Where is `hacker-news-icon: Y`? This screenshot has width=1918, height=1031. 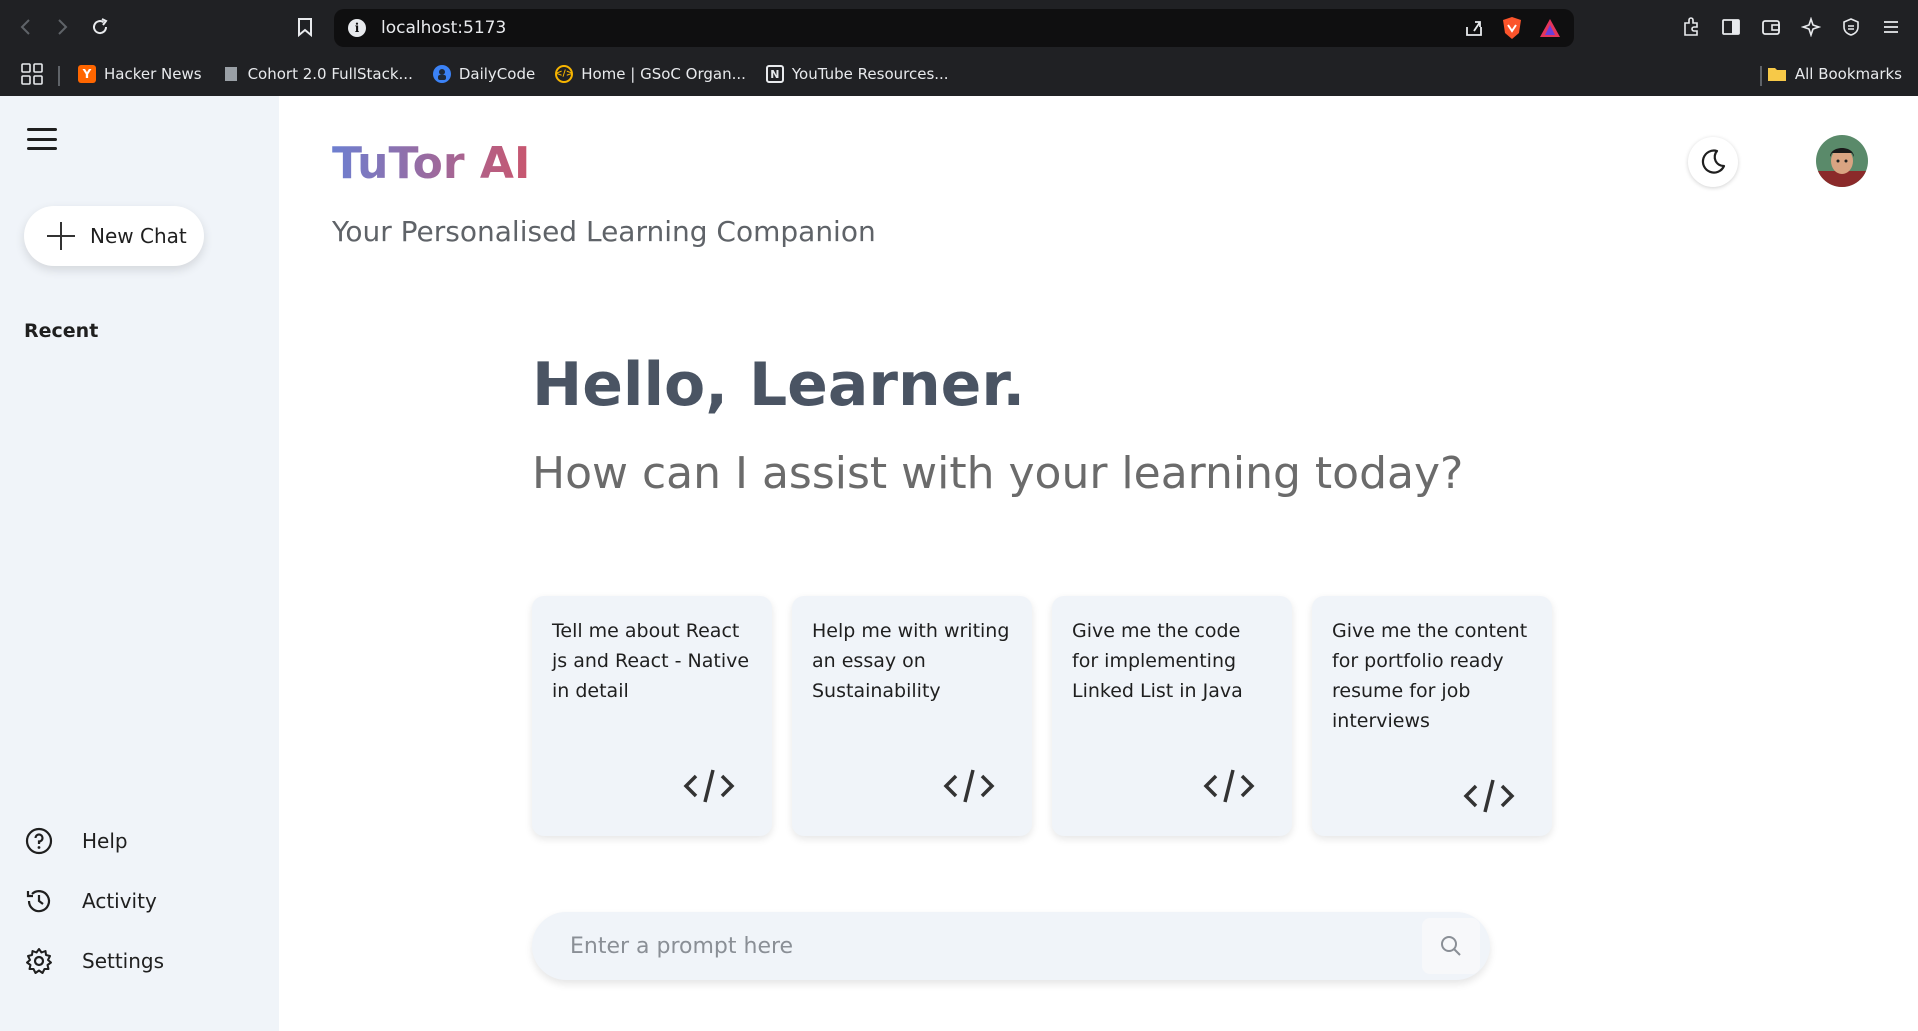 hacker-news-icon: Y is located at coordinates (87, 74).